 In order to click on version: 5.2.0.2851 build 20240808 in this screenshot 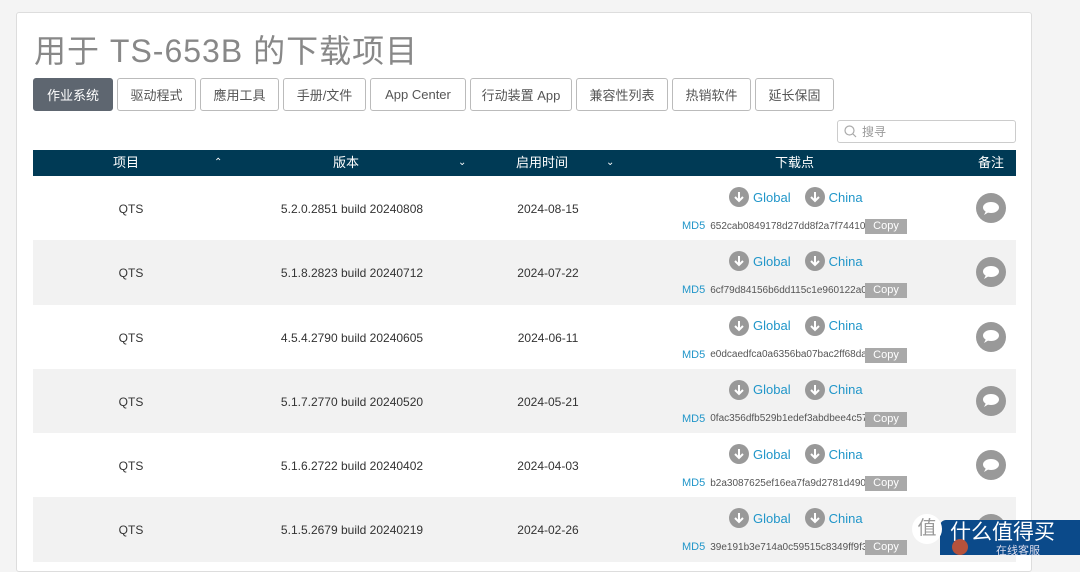, I will do `click(352, 209)`.